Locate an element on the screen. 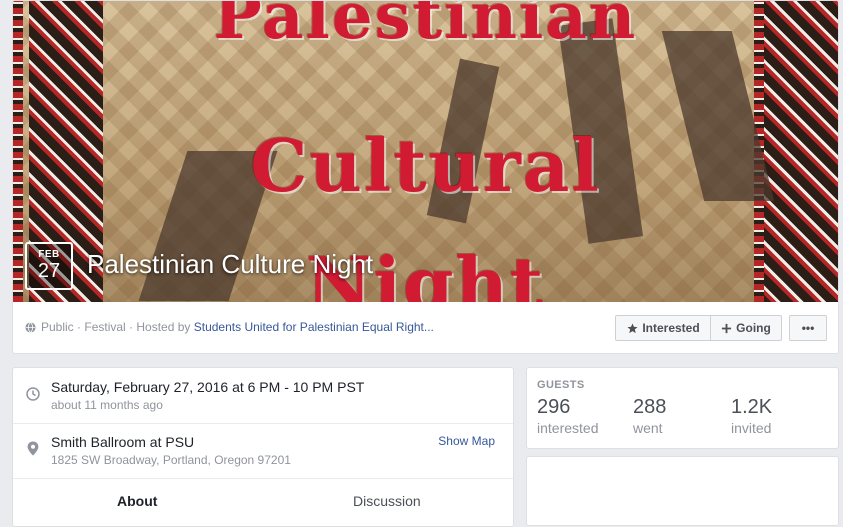  guest-label: went is located at coordinates (648, 428).